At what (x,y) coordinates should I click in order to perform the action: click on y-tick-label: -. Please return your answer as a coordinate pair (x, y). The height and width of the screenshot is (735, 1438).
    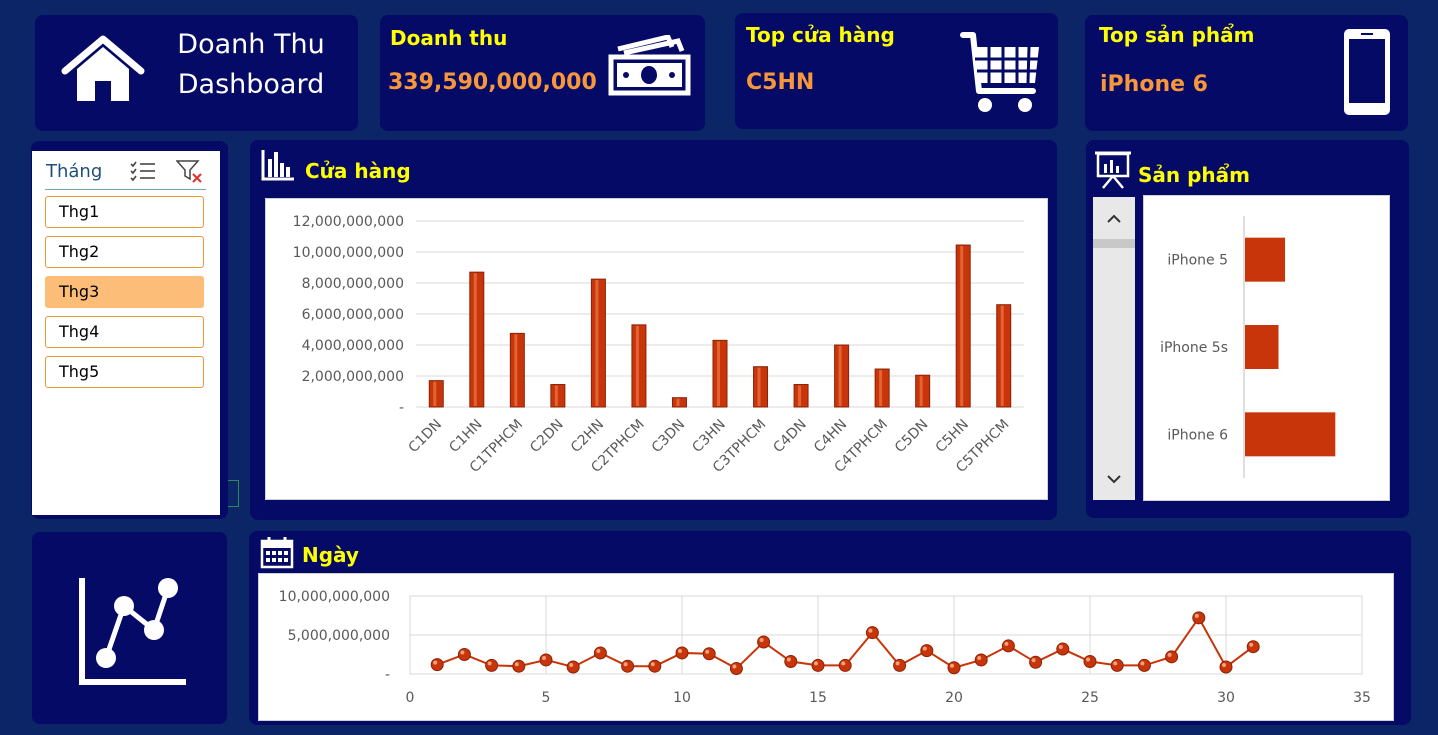
    Looking at the image, I should click on (401, 408).